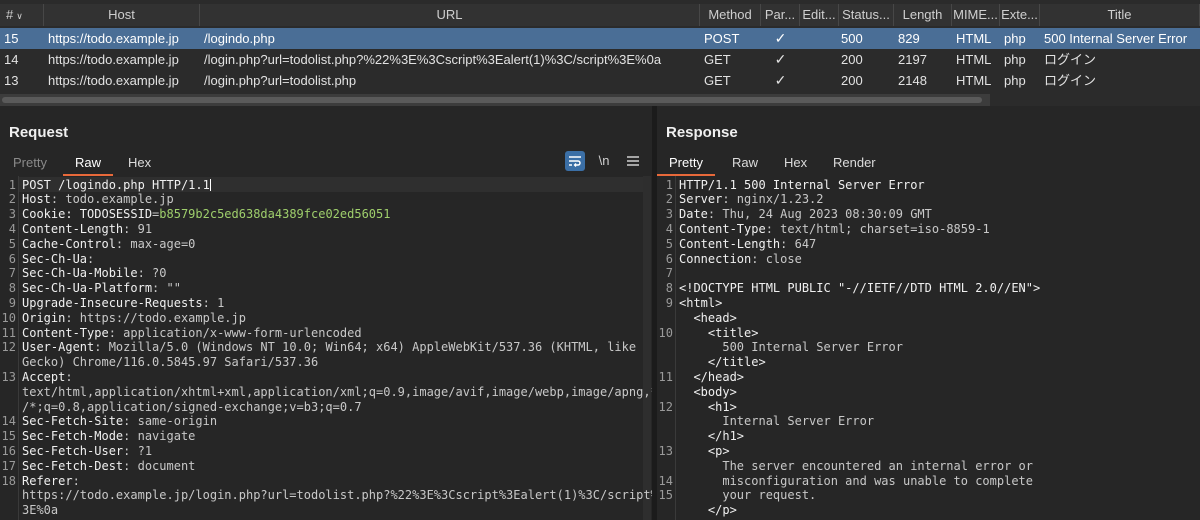 Image resolution: width=1200 pixels, height=520 pixels. What do you see at coordinates (87, 214) in the screenshot?
I see `header-name: Cookie: TODOSESSID` at bounding box center [87, 214].